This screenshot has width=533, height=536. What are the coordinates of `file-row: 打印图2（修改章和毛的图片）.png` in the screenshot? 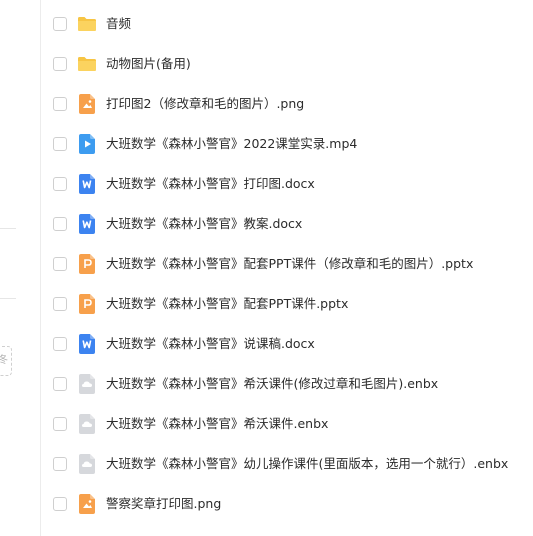 It's located at (287, 105).